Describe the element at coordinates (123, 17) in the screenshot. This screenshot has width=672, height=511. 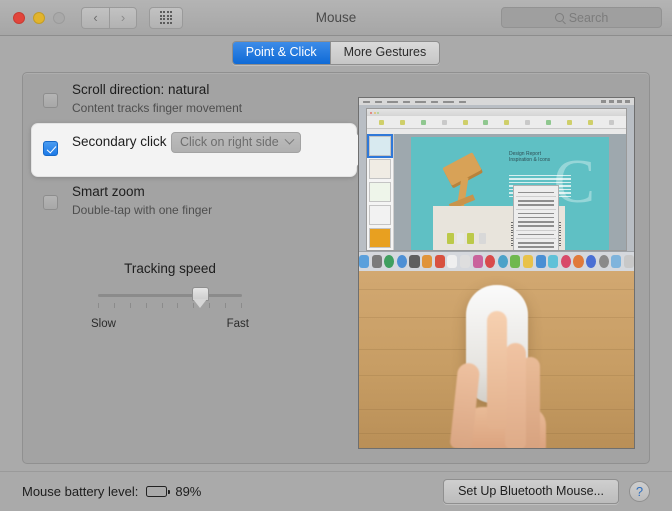
I see `forward-button: ›` at that location.